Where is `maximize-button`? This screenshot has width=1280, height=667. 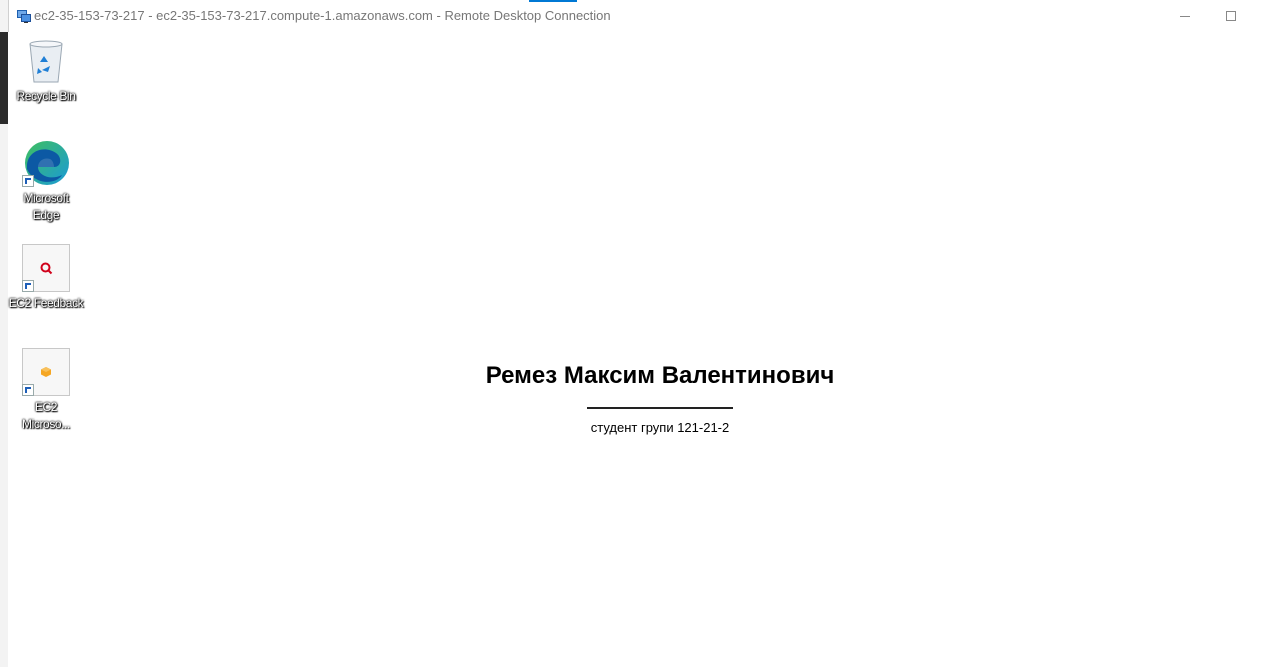 maximize-button is located at coordinates (1231, 16).